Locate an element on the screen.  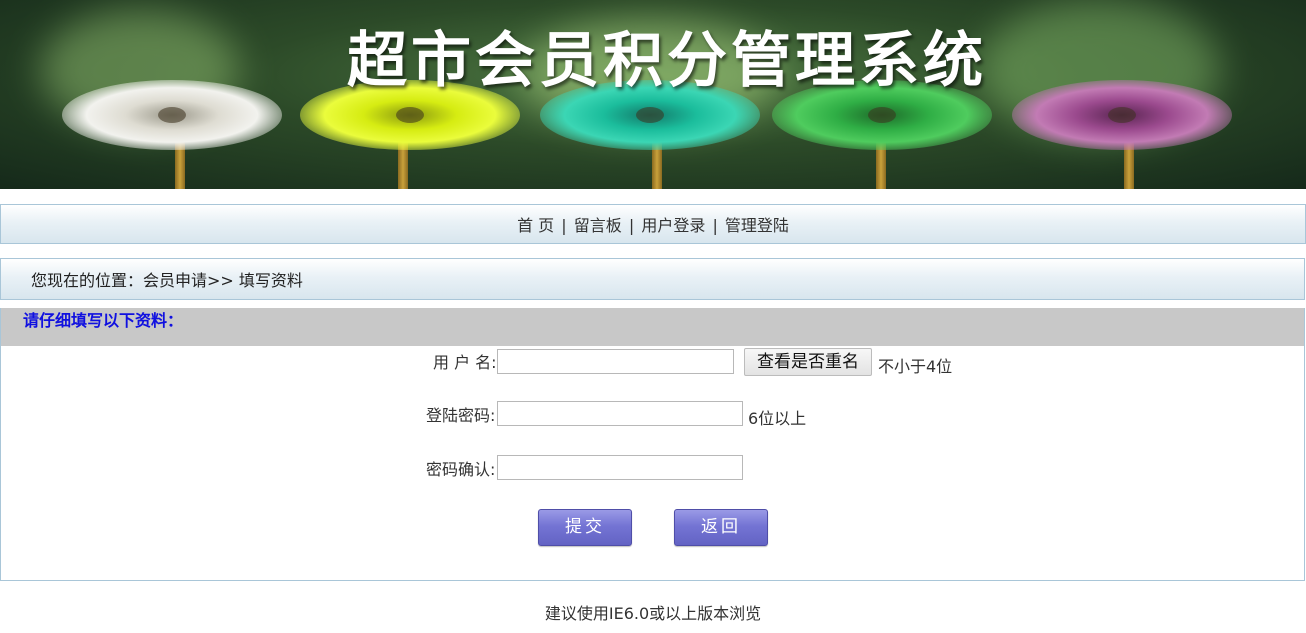
top-nav: 首 页 | 留言板 | 用户登录 | 管理登陆 is located at coordinates (653, 224).